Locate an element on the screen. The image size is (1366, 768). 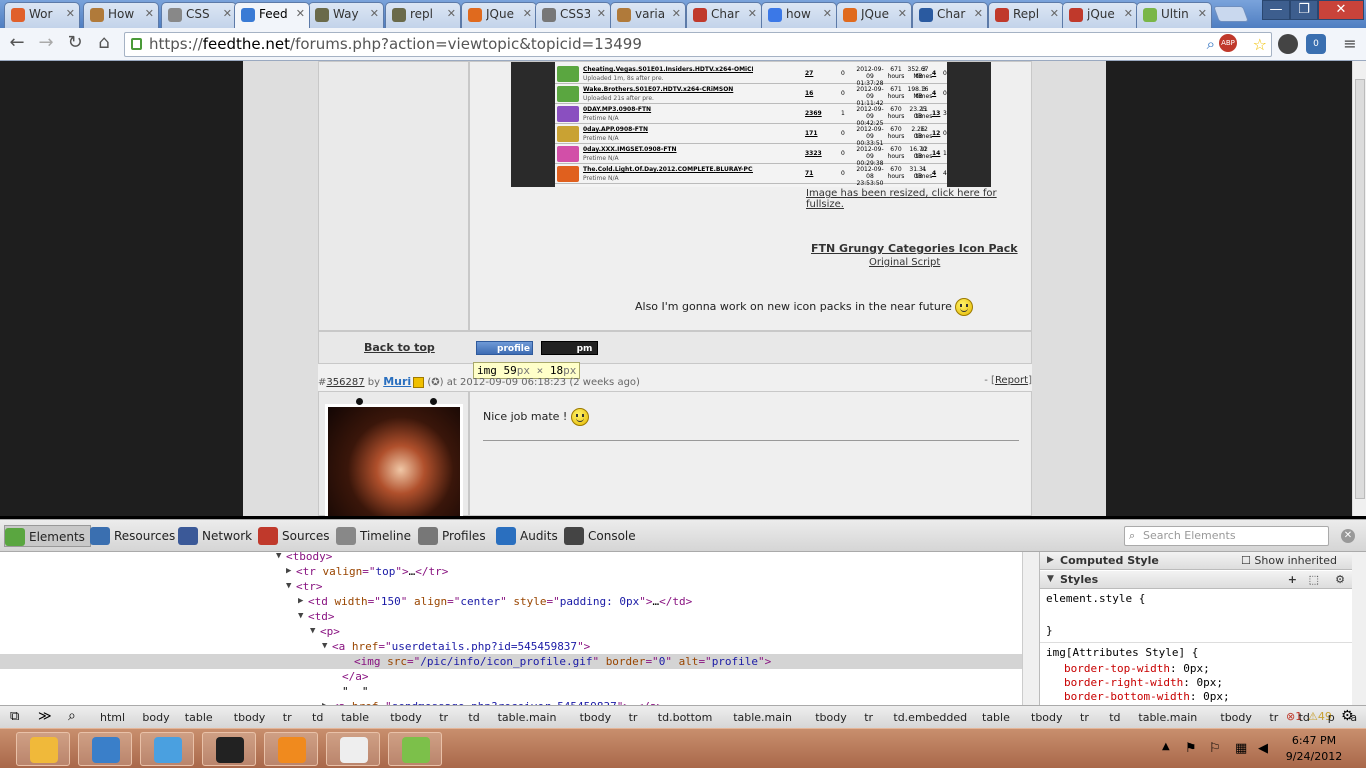
taskbar-notepad-plus-button is located at coordinates (415, 749).